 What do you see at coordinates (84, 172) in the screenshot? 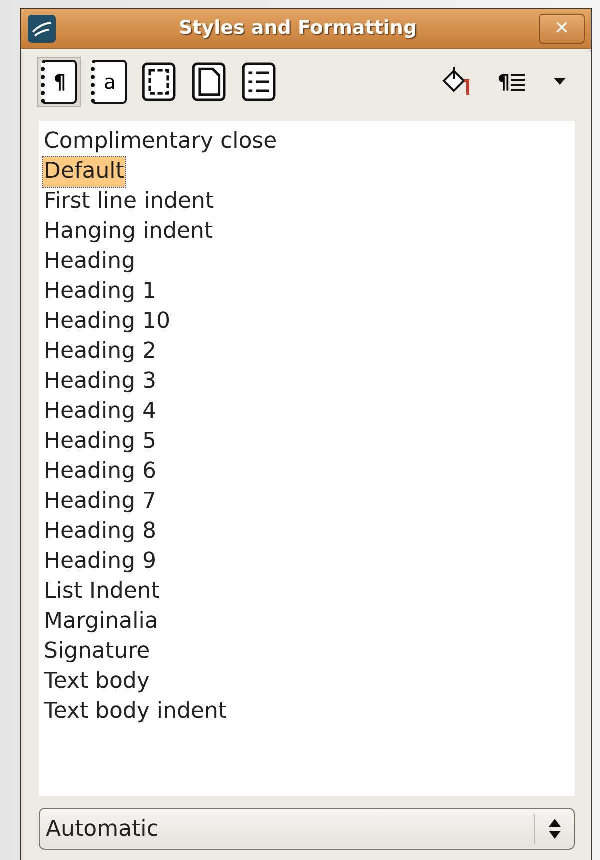
I see `style-item: Default` at bounding box center [84, 172].